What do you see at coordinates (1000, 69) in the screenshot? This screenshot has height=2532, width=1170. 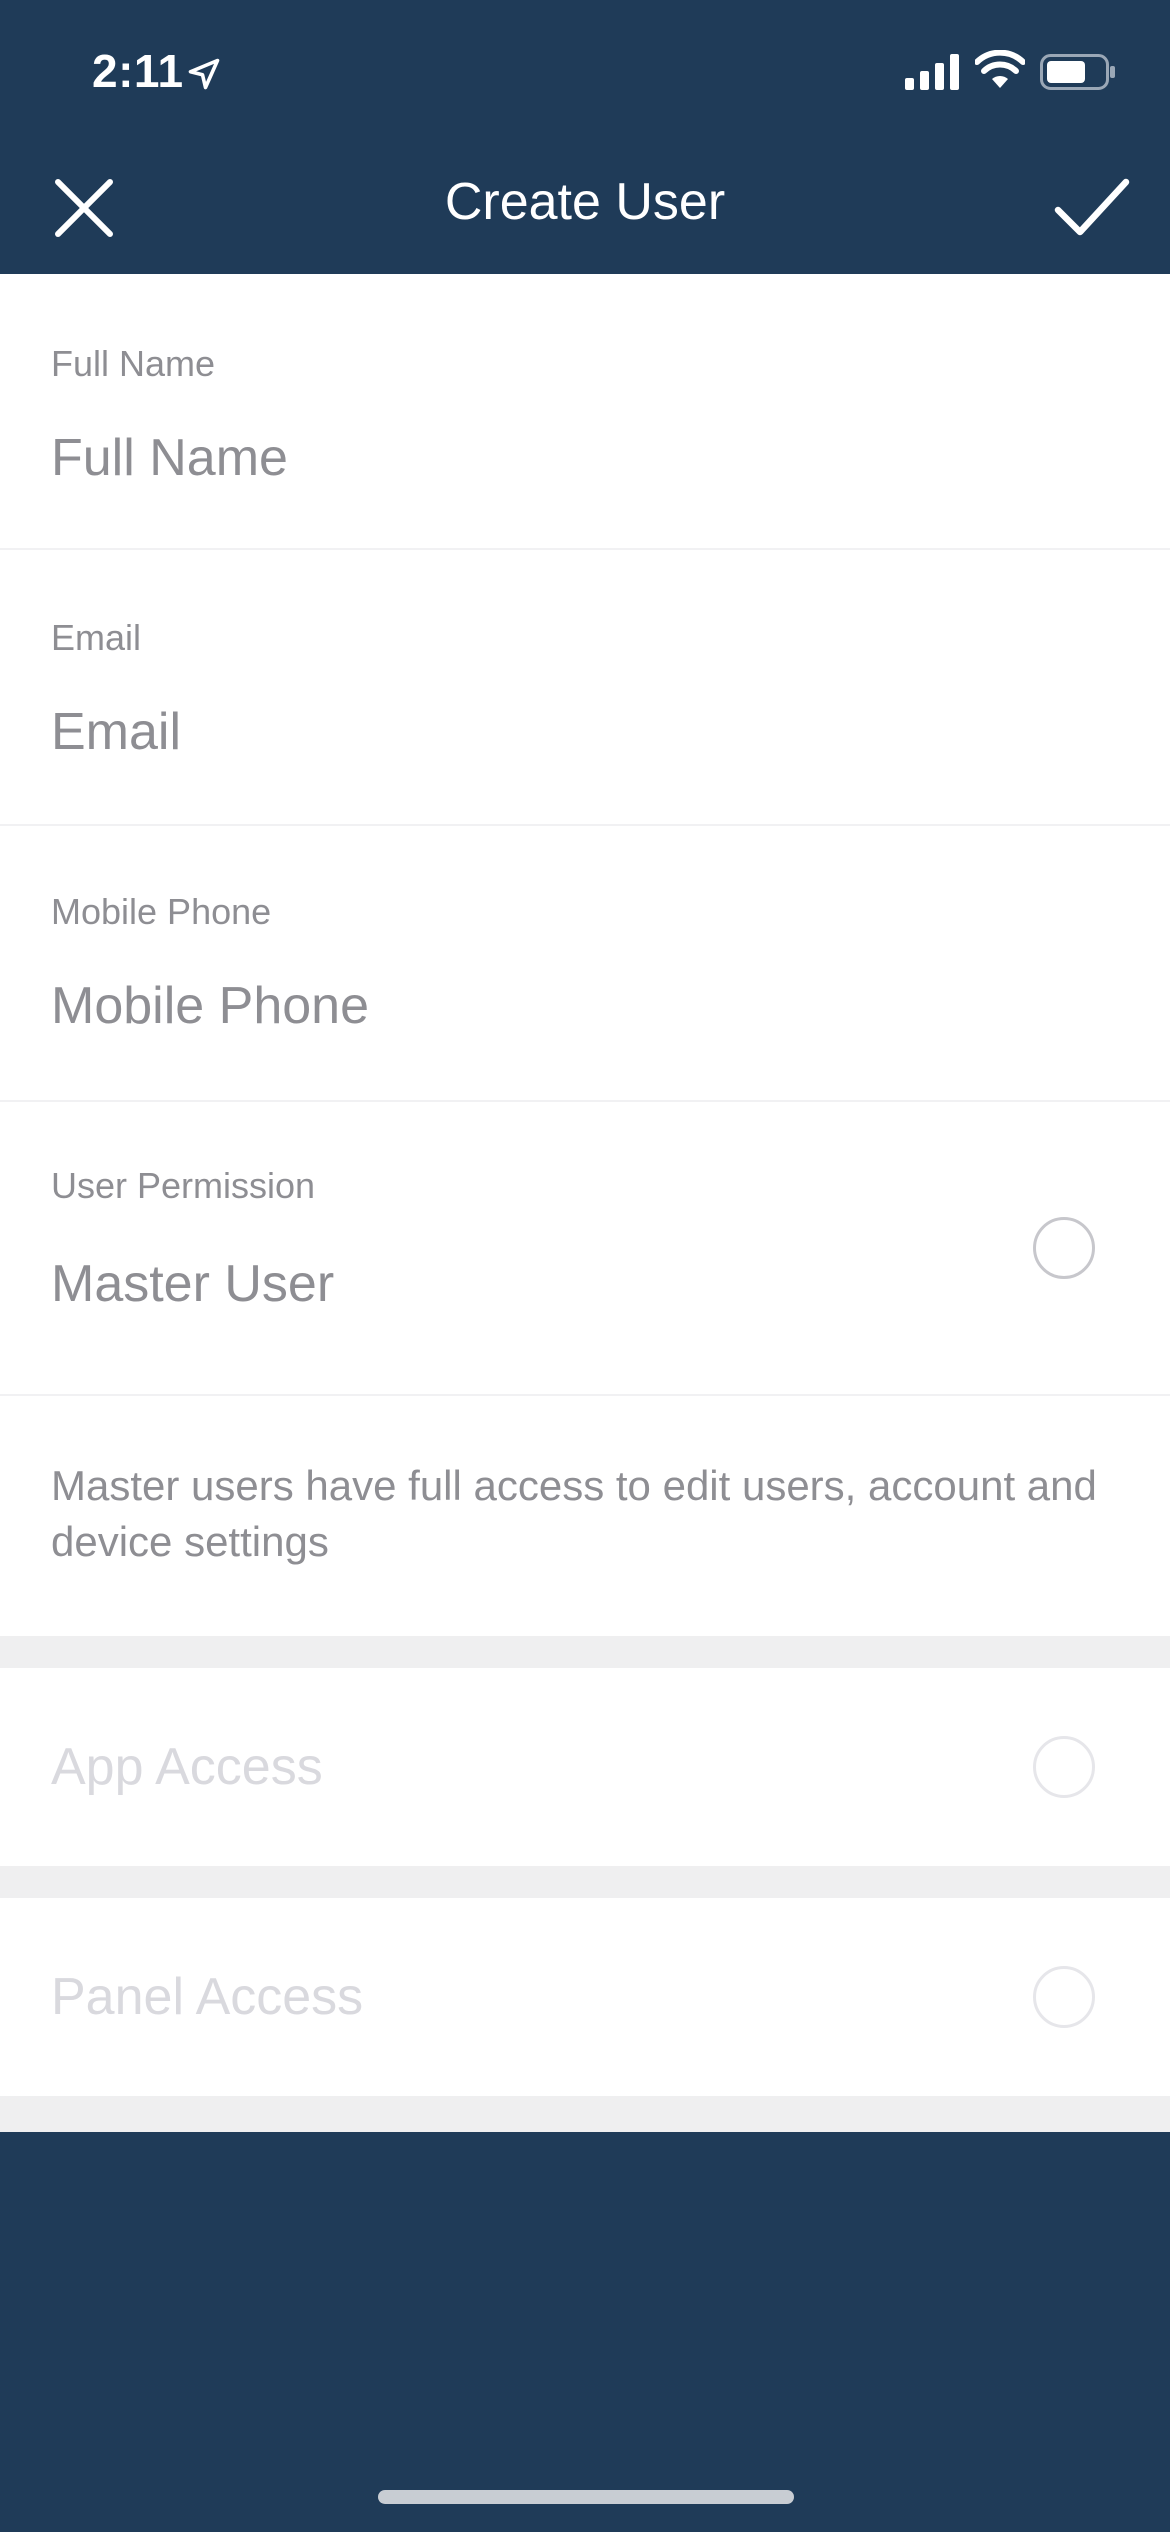 I see `wifi-icon` at bounding box center [1000, 69].